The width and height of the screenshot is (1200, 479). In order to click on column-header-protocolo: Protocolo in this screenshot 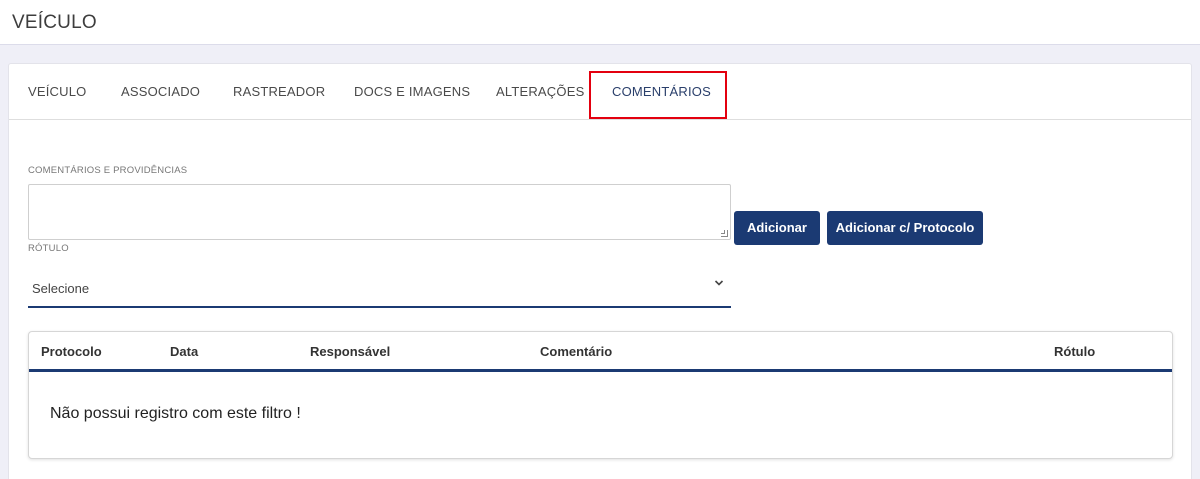, I will do `click(71, 351)`.